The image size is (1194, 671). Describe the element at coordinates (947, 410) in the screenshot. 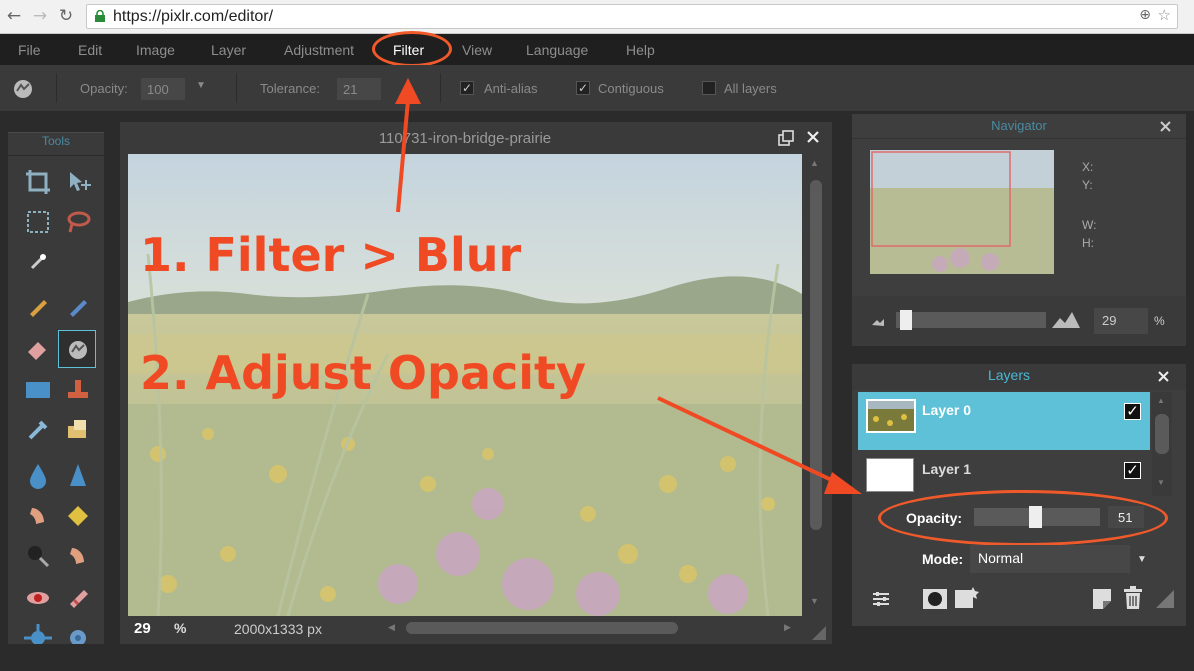

I see `layer-name: Layer 0` at that location.